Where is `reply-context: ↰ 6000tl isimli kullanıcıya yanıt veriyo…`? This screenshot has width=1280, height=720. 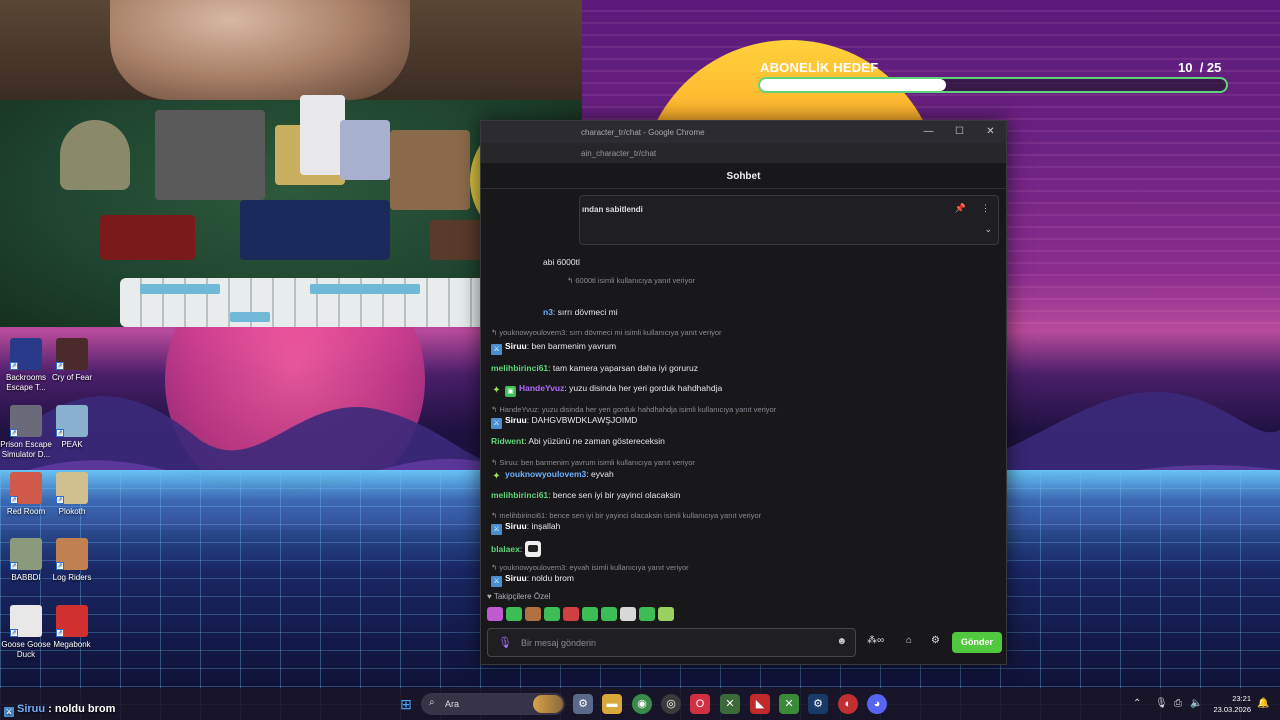
reply-context: ↰ 6000tl isimli kullanıcıya yanıt veriyo… is located at coordinates (631, 280).